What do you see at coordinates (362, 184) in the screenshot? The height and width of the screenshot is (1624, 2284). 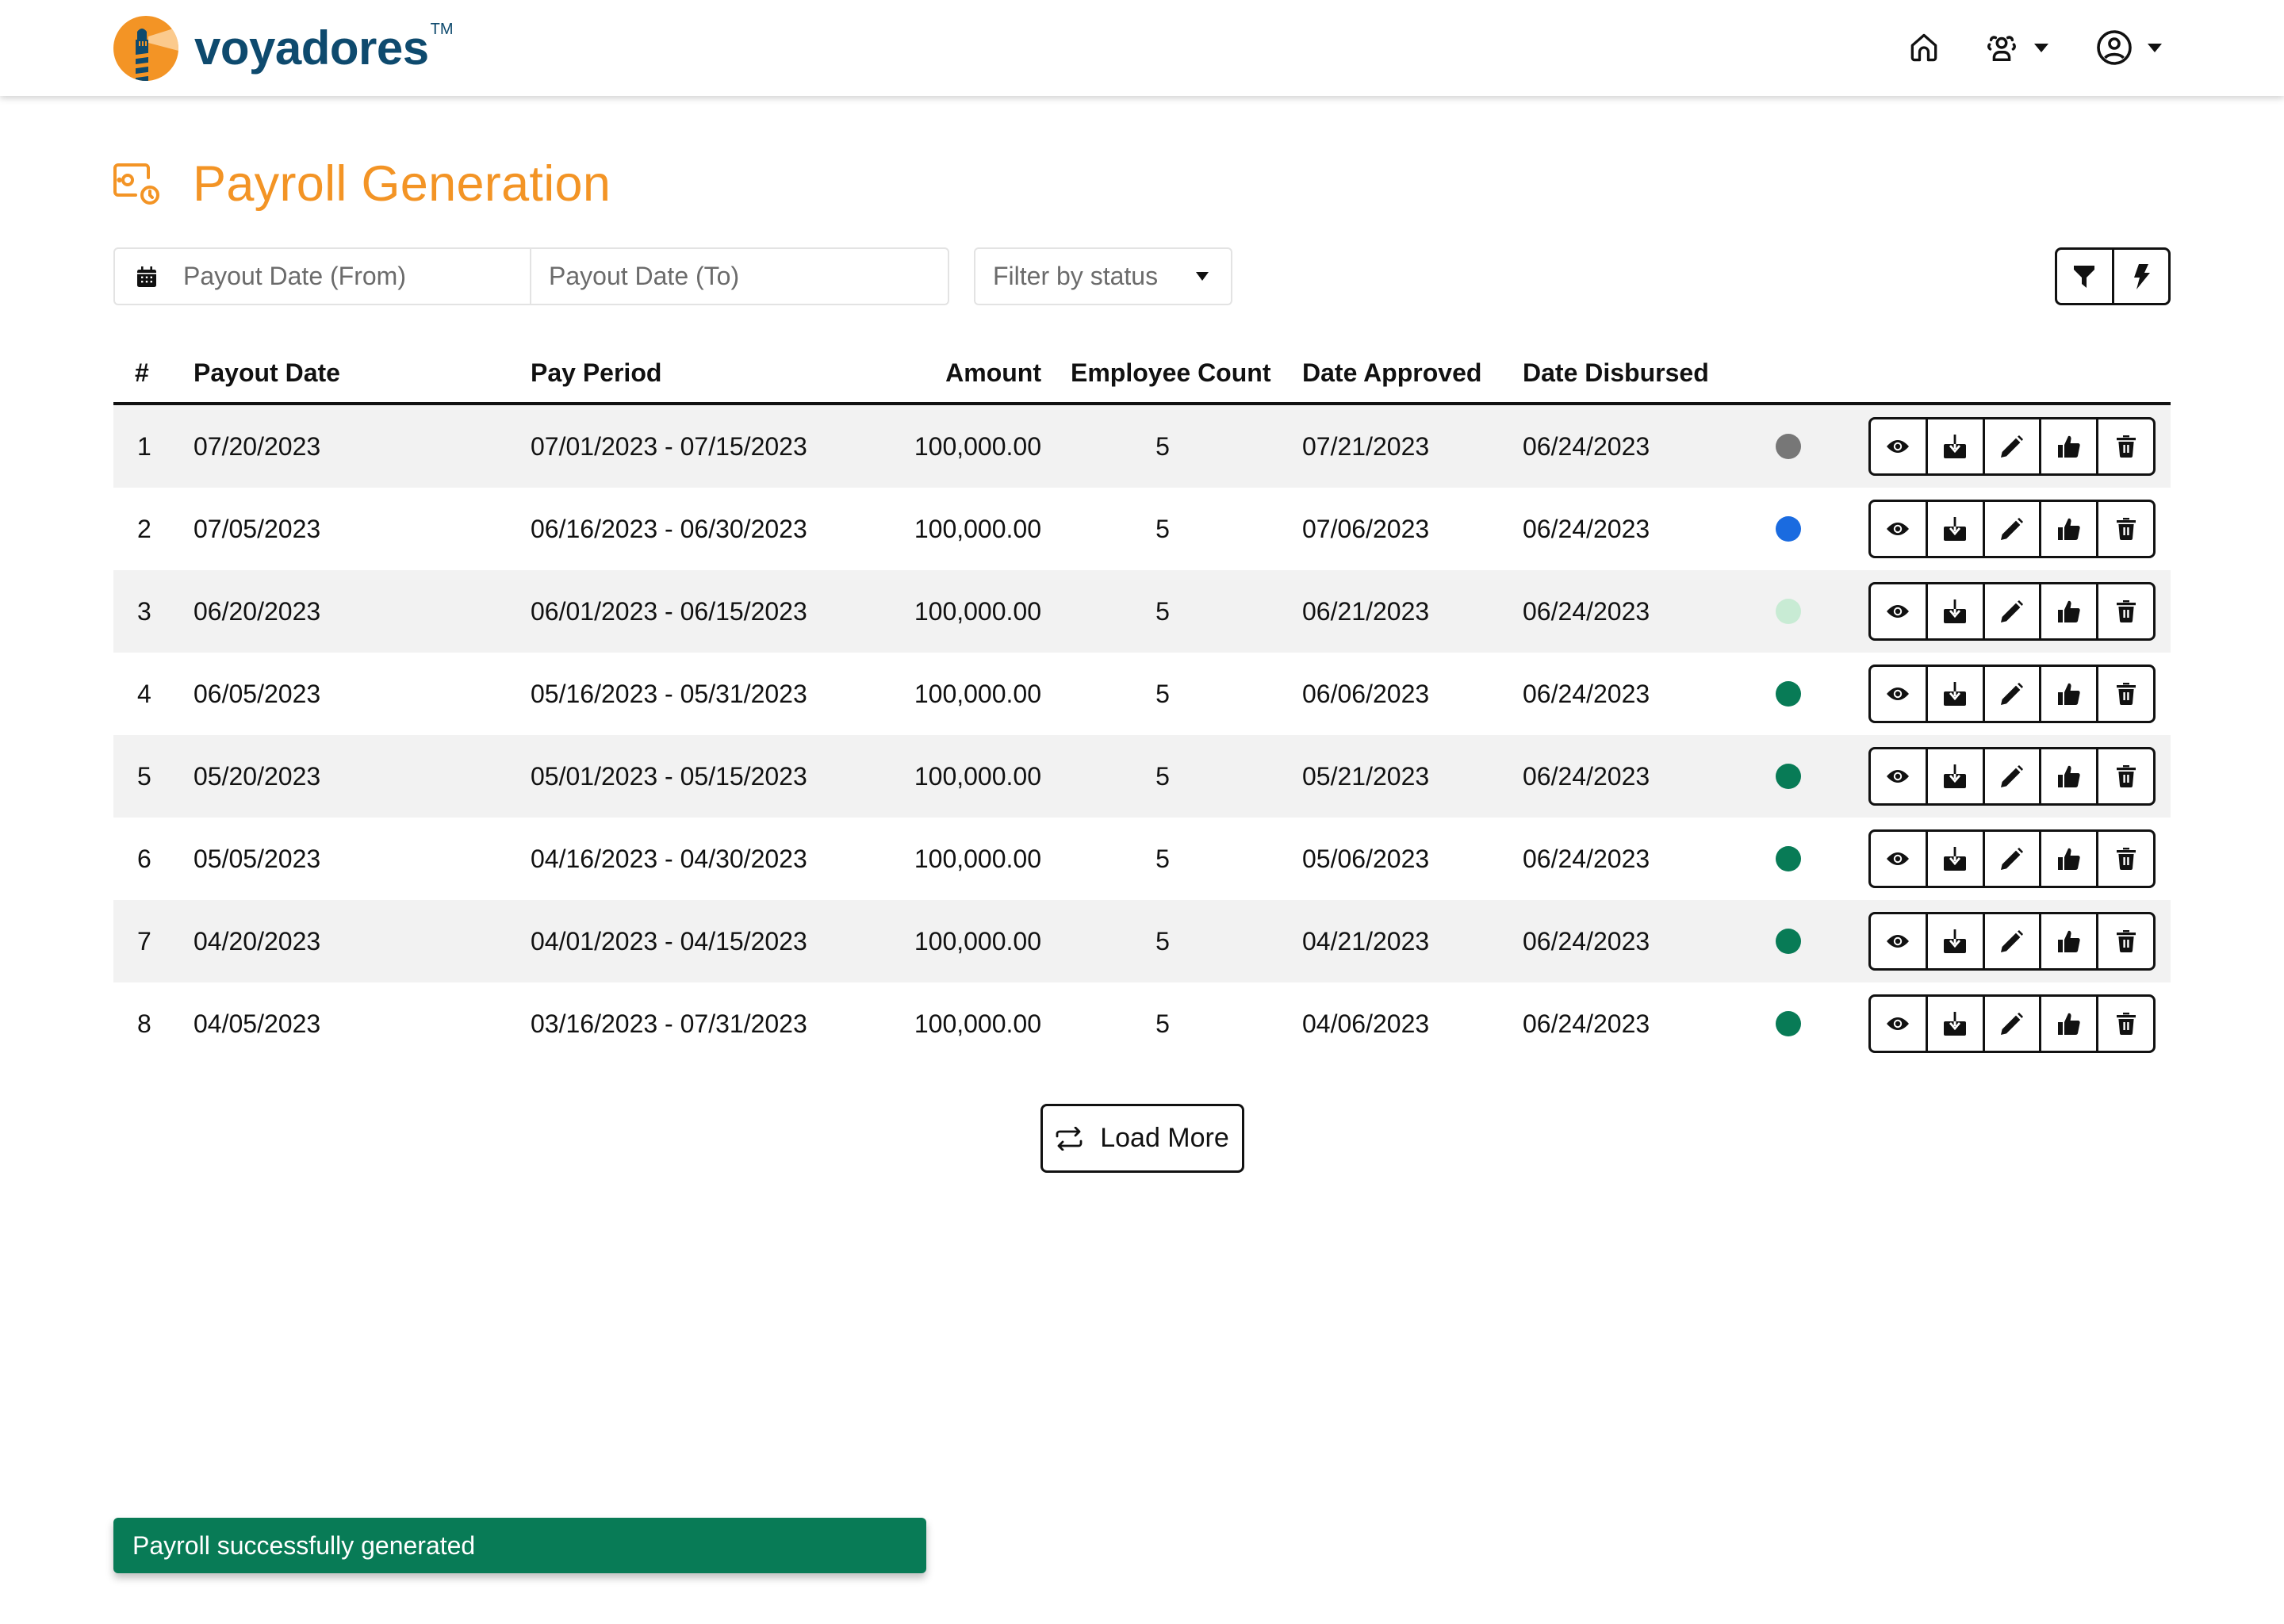 I see `page-header: Payroll Generation` at bounding box center [362, 184].